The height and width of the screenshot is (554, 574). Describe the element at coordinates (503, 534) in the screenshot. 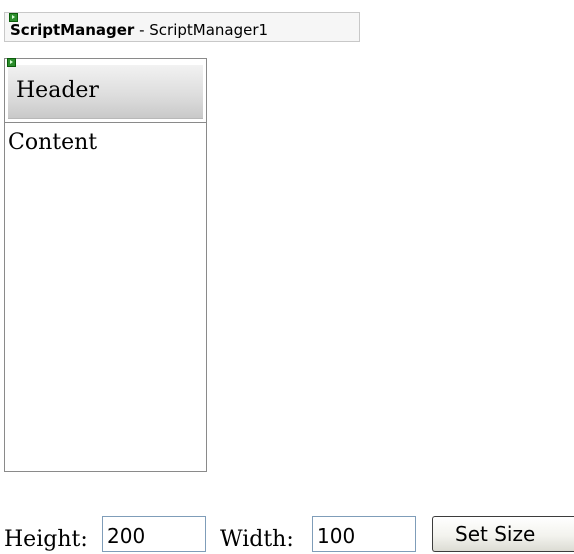

I see `set-size-button: Set Size` at that location.